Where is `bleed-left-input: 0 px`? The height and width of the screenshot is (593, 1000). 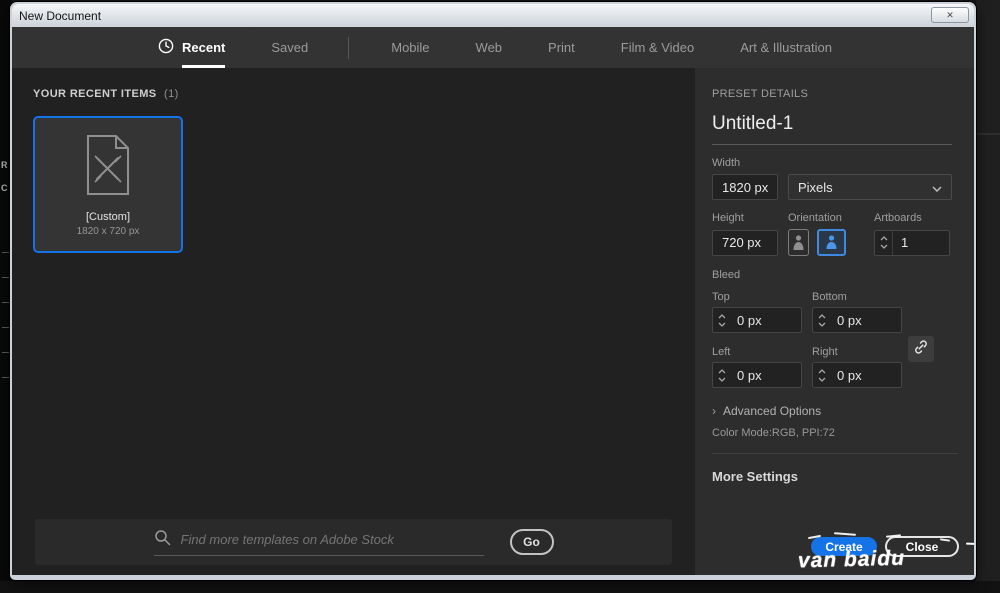 bleed-left-input: 0 px is located at coordinates (757, 375).